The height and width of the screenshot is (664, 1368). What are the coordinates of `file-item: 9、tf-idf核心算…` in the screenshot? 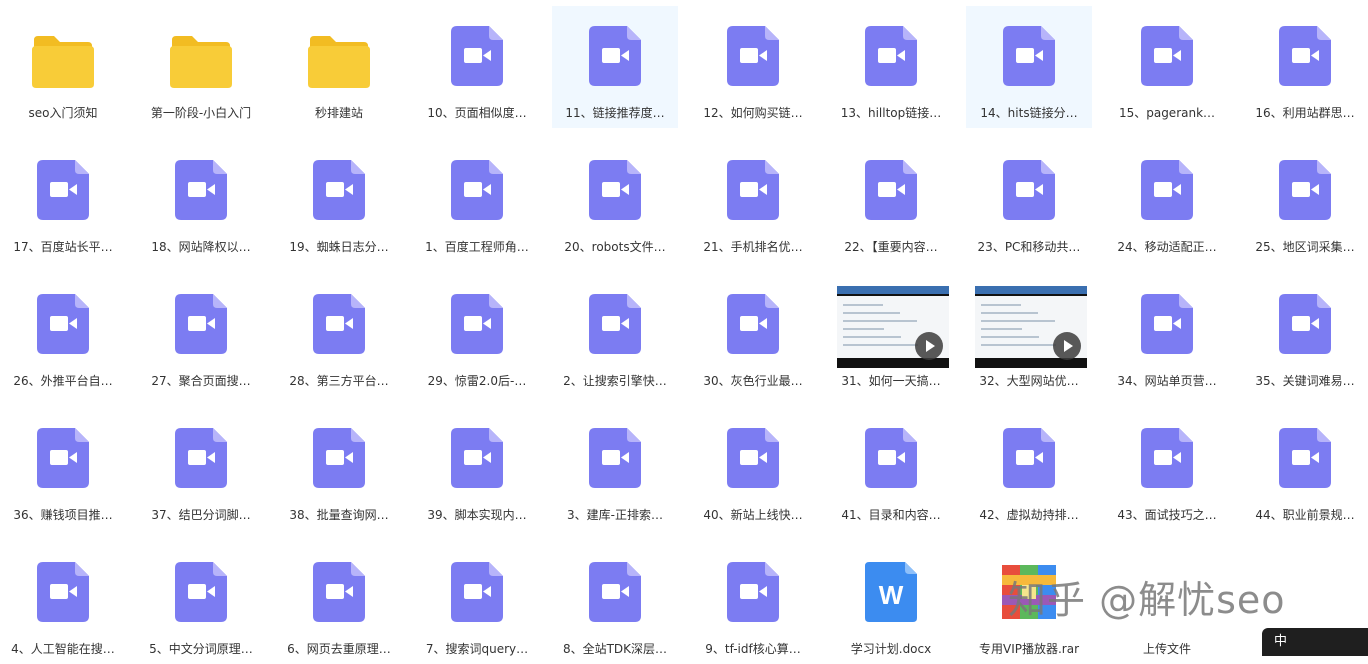 It's located at (753, 603).